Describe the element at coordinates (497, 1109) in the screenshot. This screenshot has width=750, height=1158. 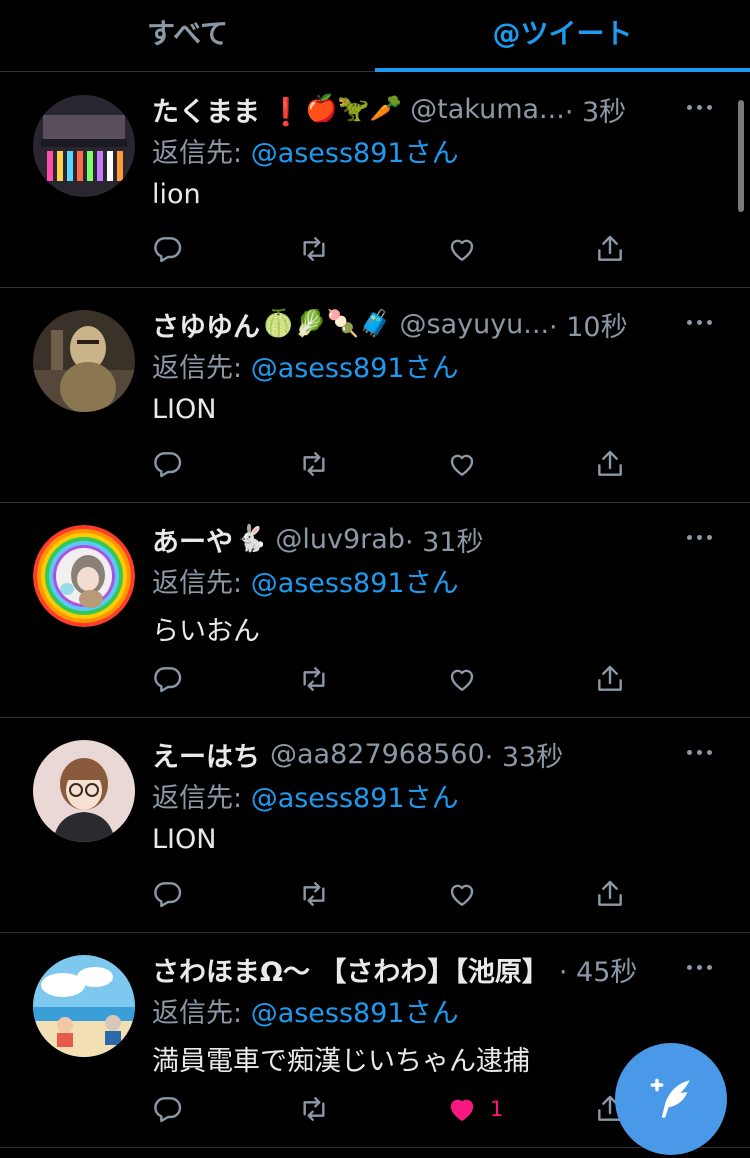
I see `like-count: 1` at that location.